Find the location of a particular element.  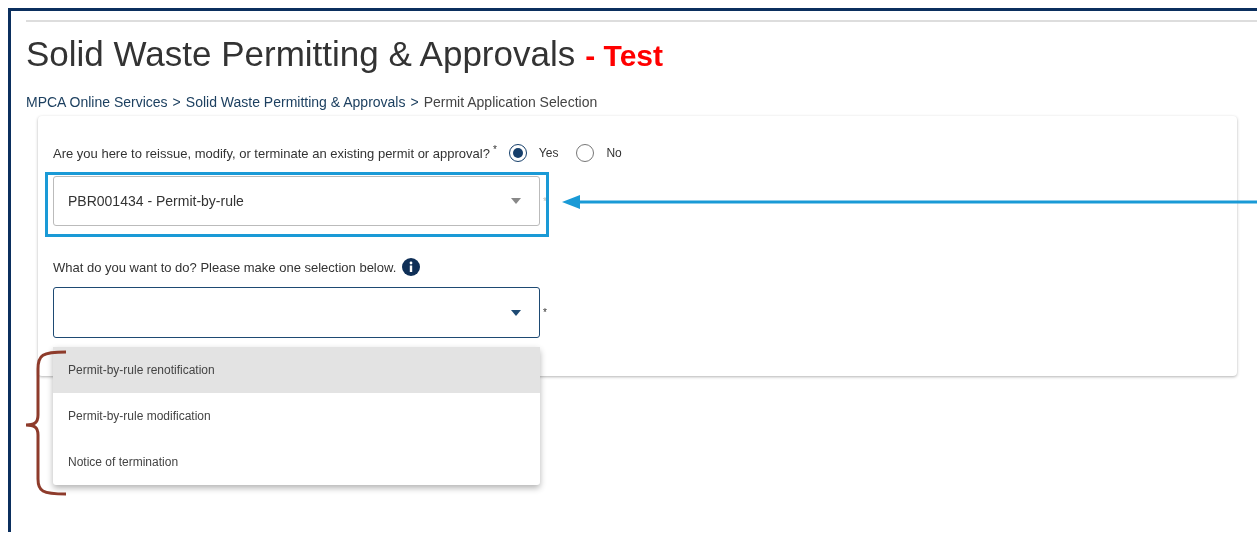

radio-label: Yes is located at coordinates (548, 153).